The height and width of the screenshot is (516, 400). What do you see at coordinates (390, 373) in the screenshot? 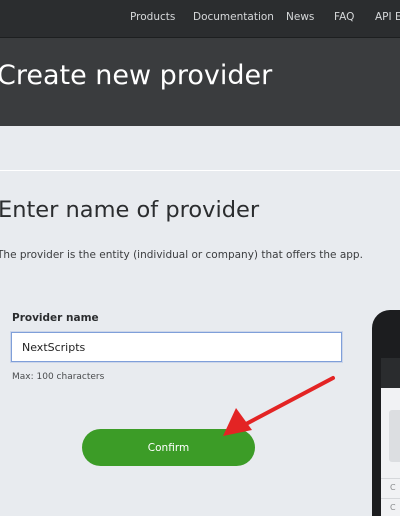
I see `phone-preview-appbar` at bounding box center [390, 373].